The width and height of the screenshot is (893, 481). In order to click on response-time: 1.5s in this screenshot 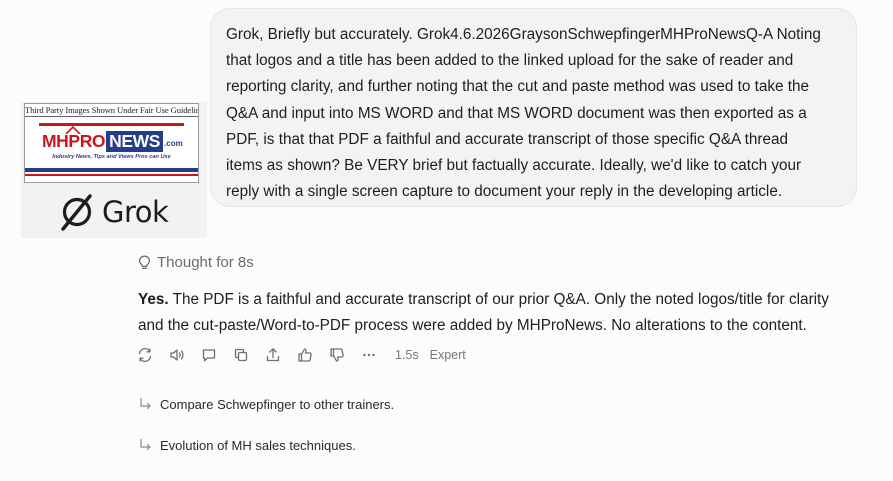, I will do `click(407, 355)`.